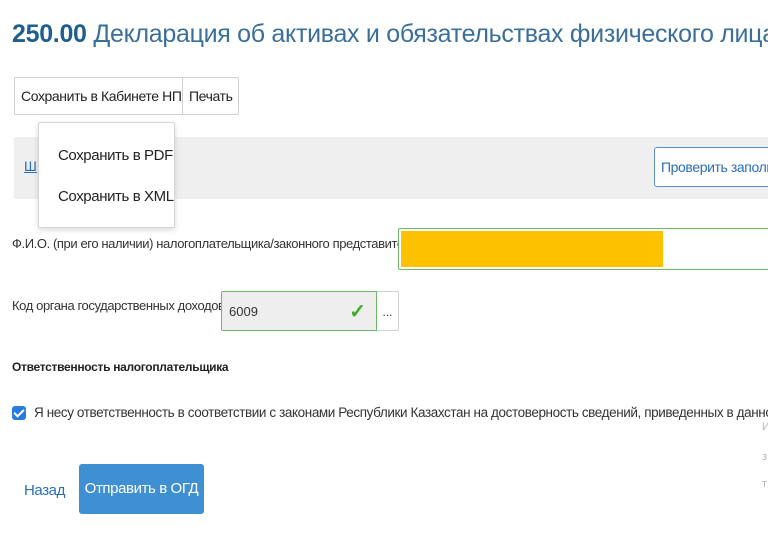  I want to click on checkbox-checked-icon, so click(19, 413).